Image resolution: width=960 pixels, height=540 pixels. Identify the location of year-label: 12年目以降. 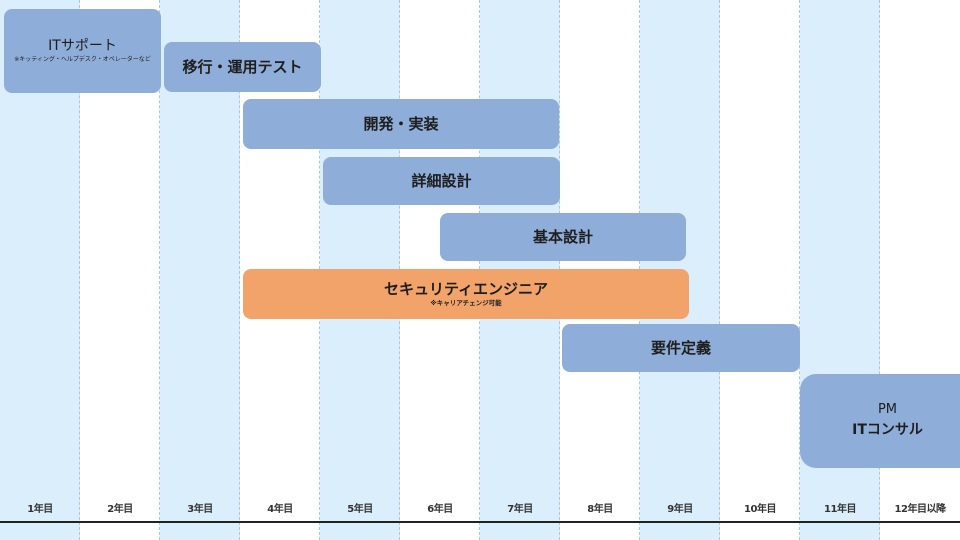
(920, 509).